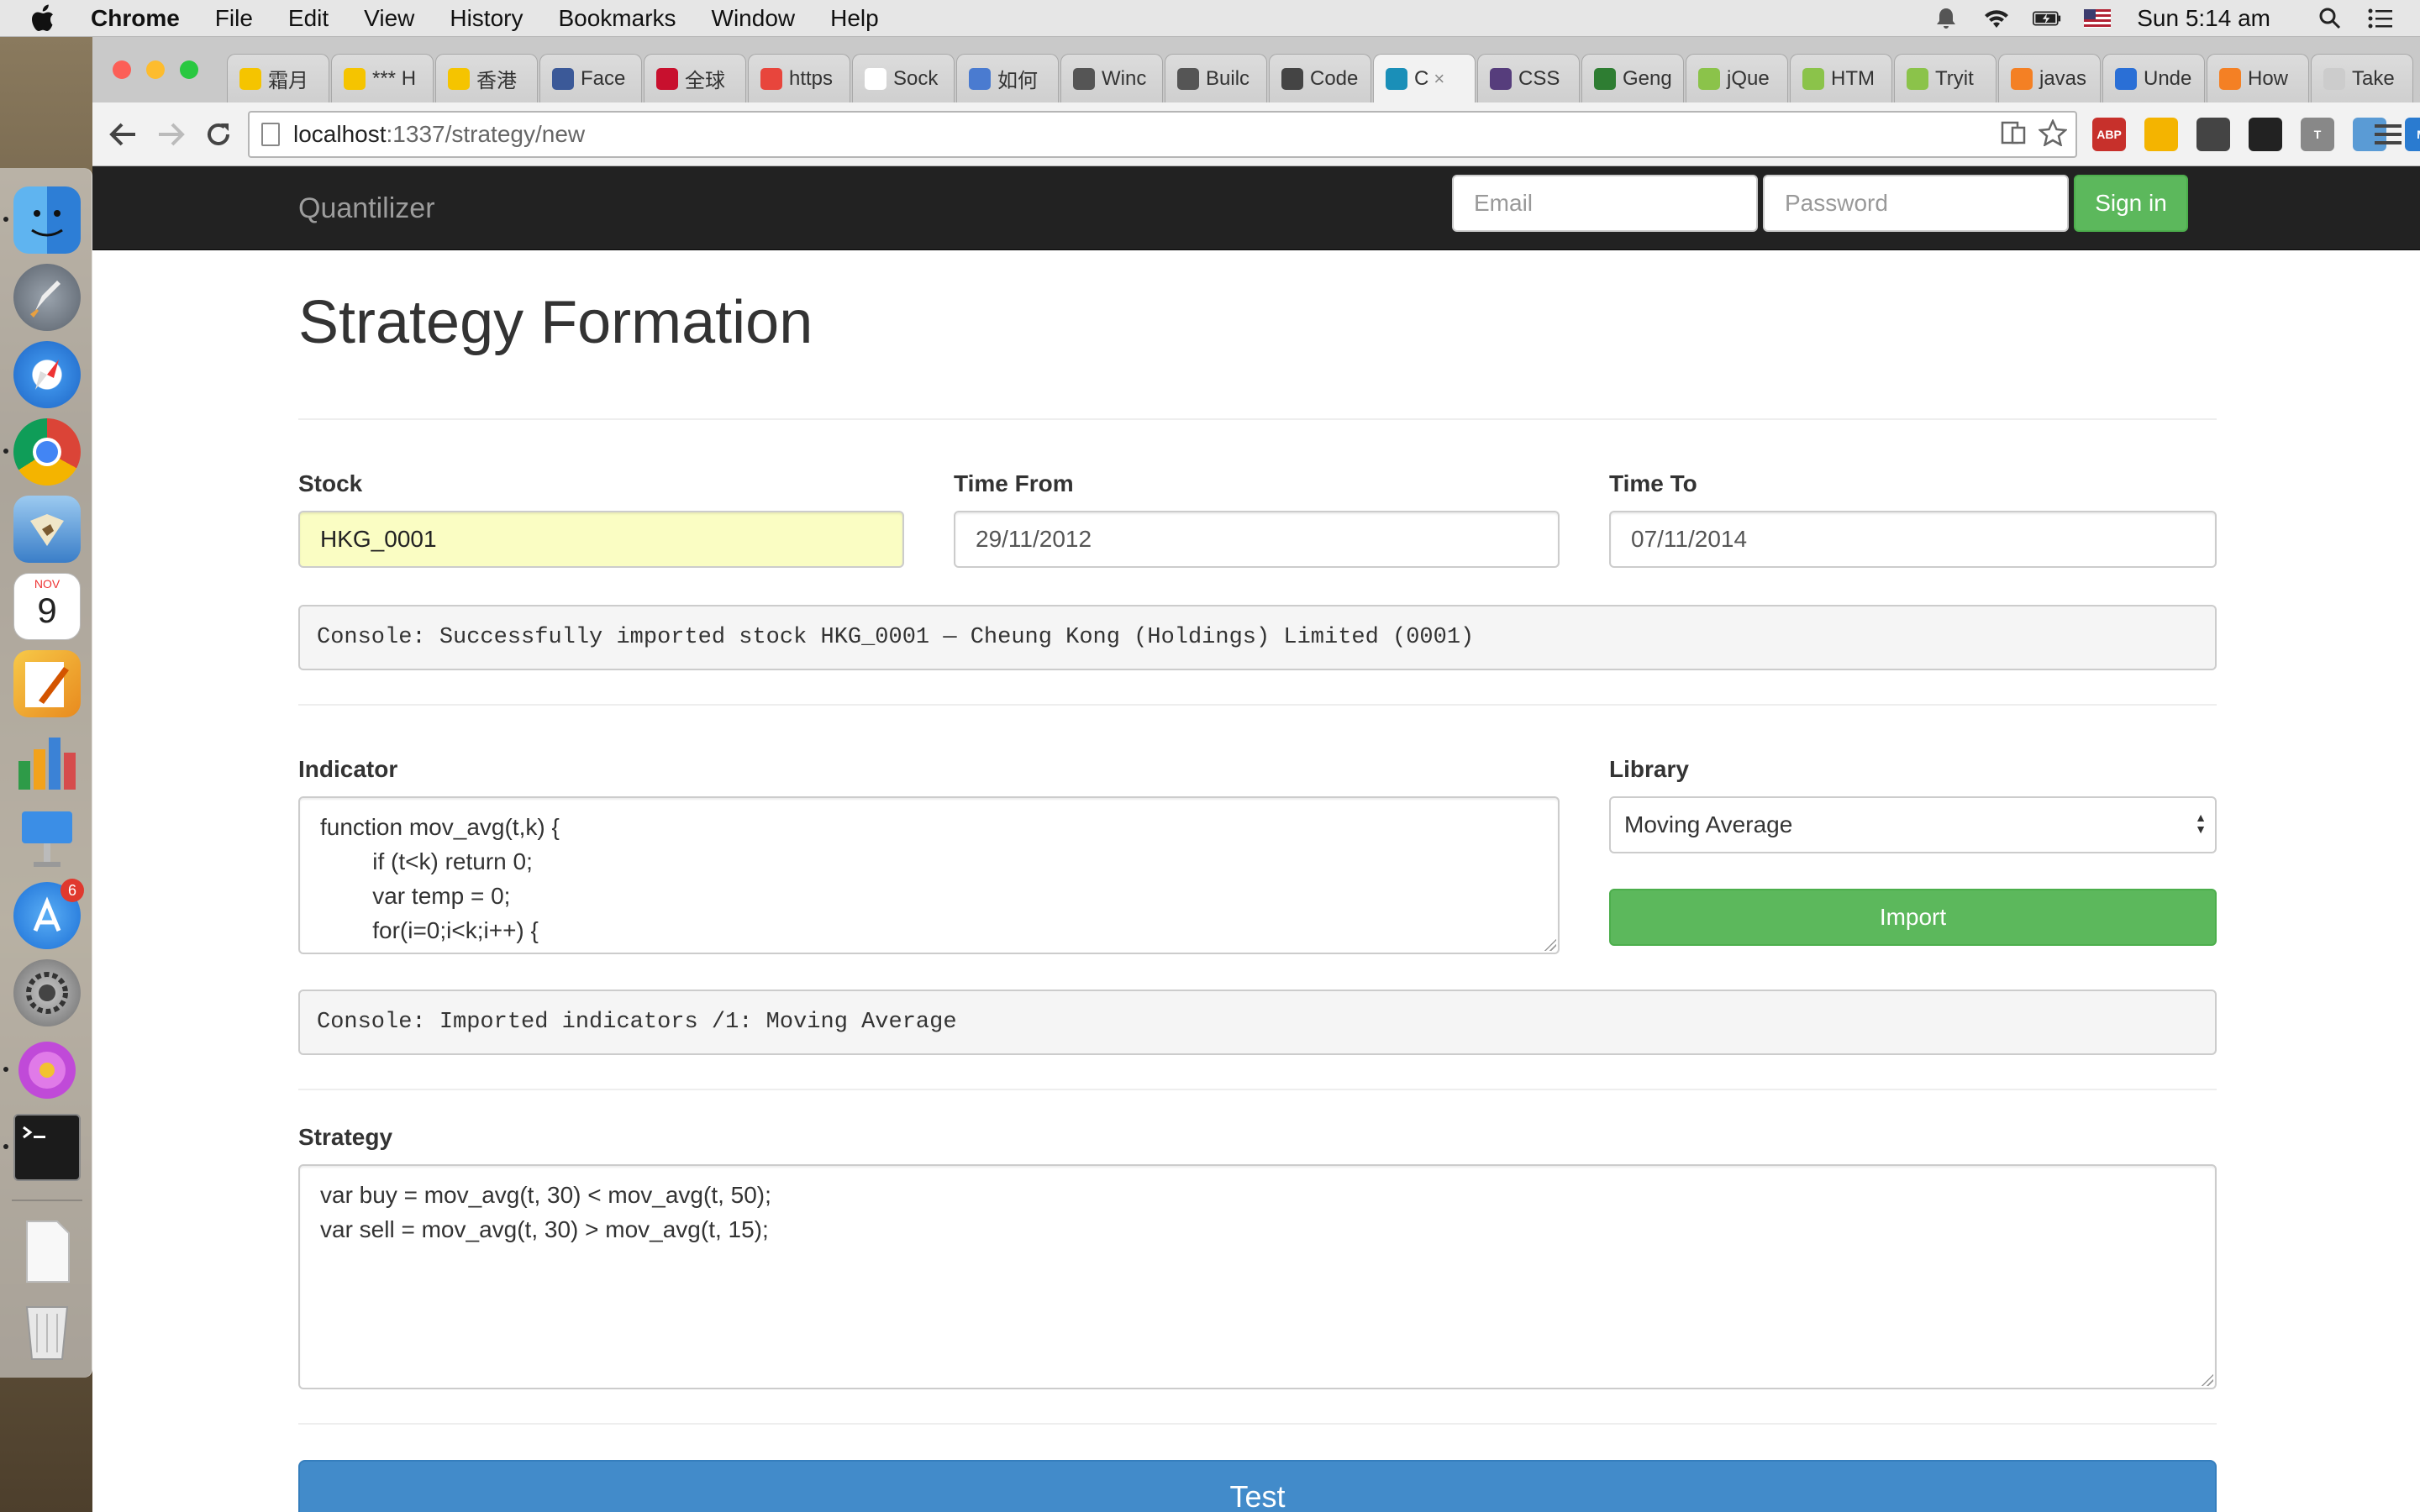 The width and height of the screenshot is (2420, 1512). Describe the element at coordinates (855, 18) in the screenshot. I see `menu-help: Help` at that location.